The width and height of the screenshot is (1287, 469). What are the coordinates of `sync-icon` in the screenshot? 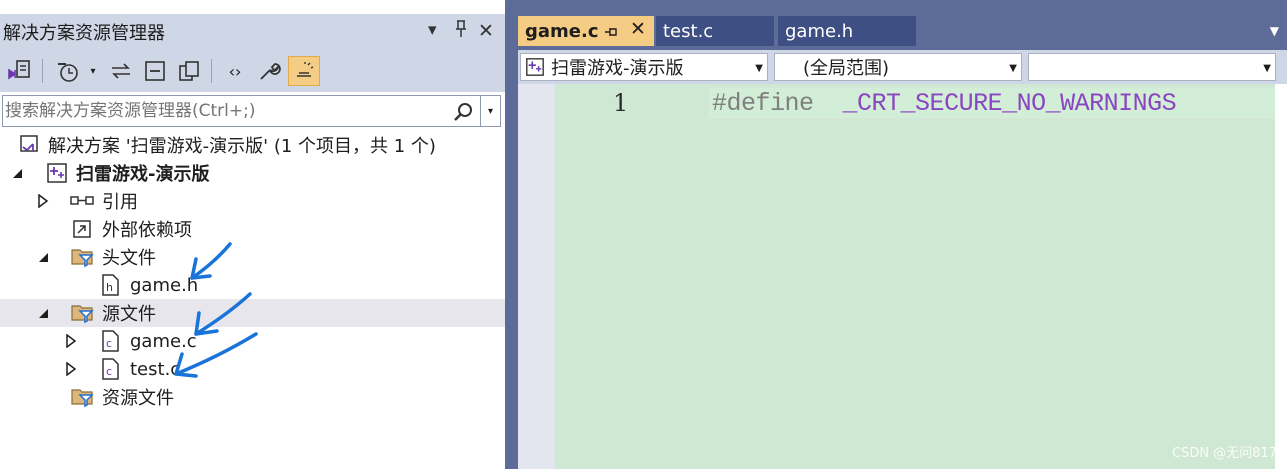 It's located at (121, 71).